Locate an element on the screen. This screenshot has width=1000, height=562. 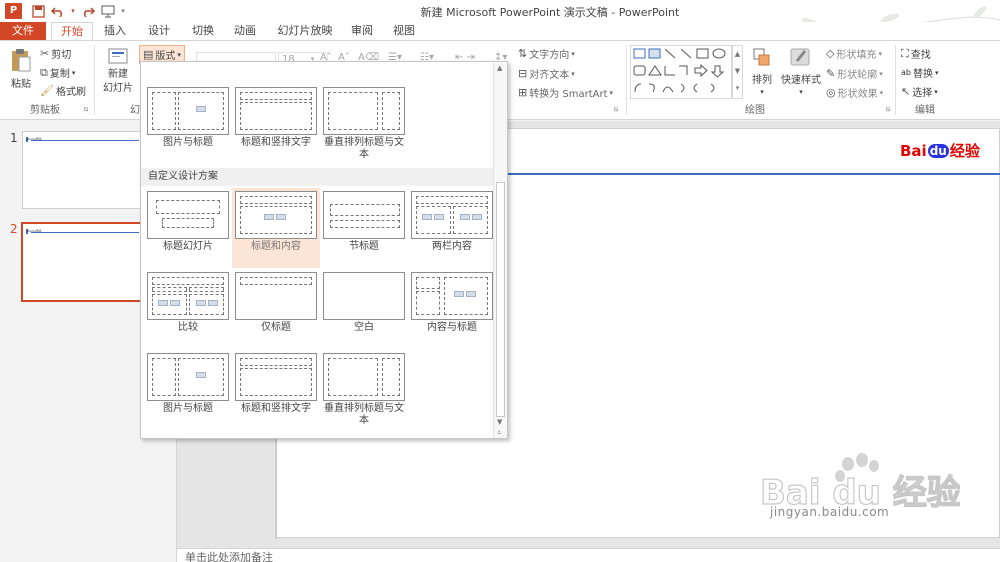
quick-access-toolbar: ▾ ▾ is located at coordinates (78, 11).